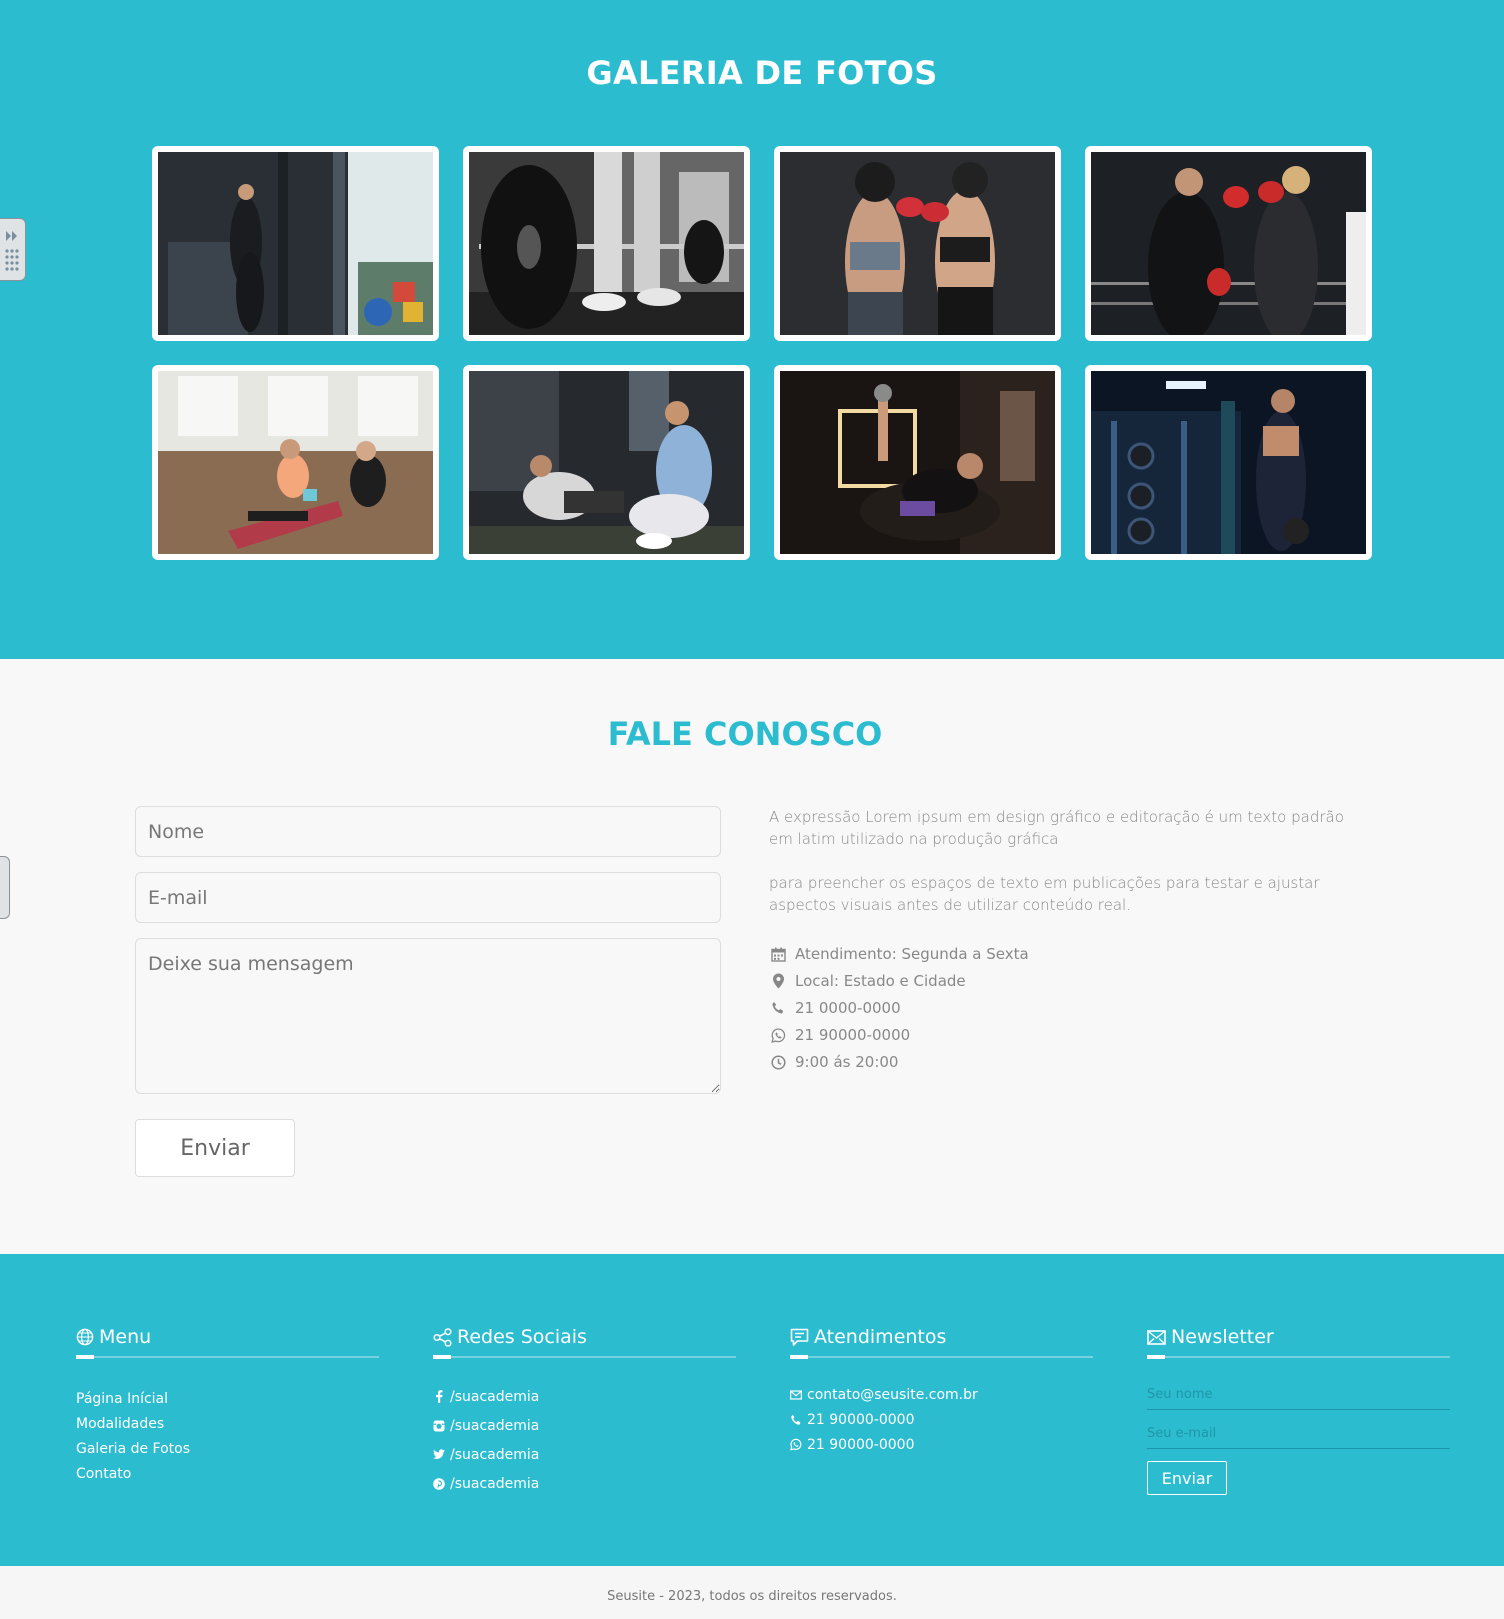 Image resolution: width=1504 pixels, height=1619 pixels. What do you see at coordinates (899, 954) in the screenshot?
I see `info-hours-days: Atendimento: Segunda a Sexta` at bounding box center [899, 954].